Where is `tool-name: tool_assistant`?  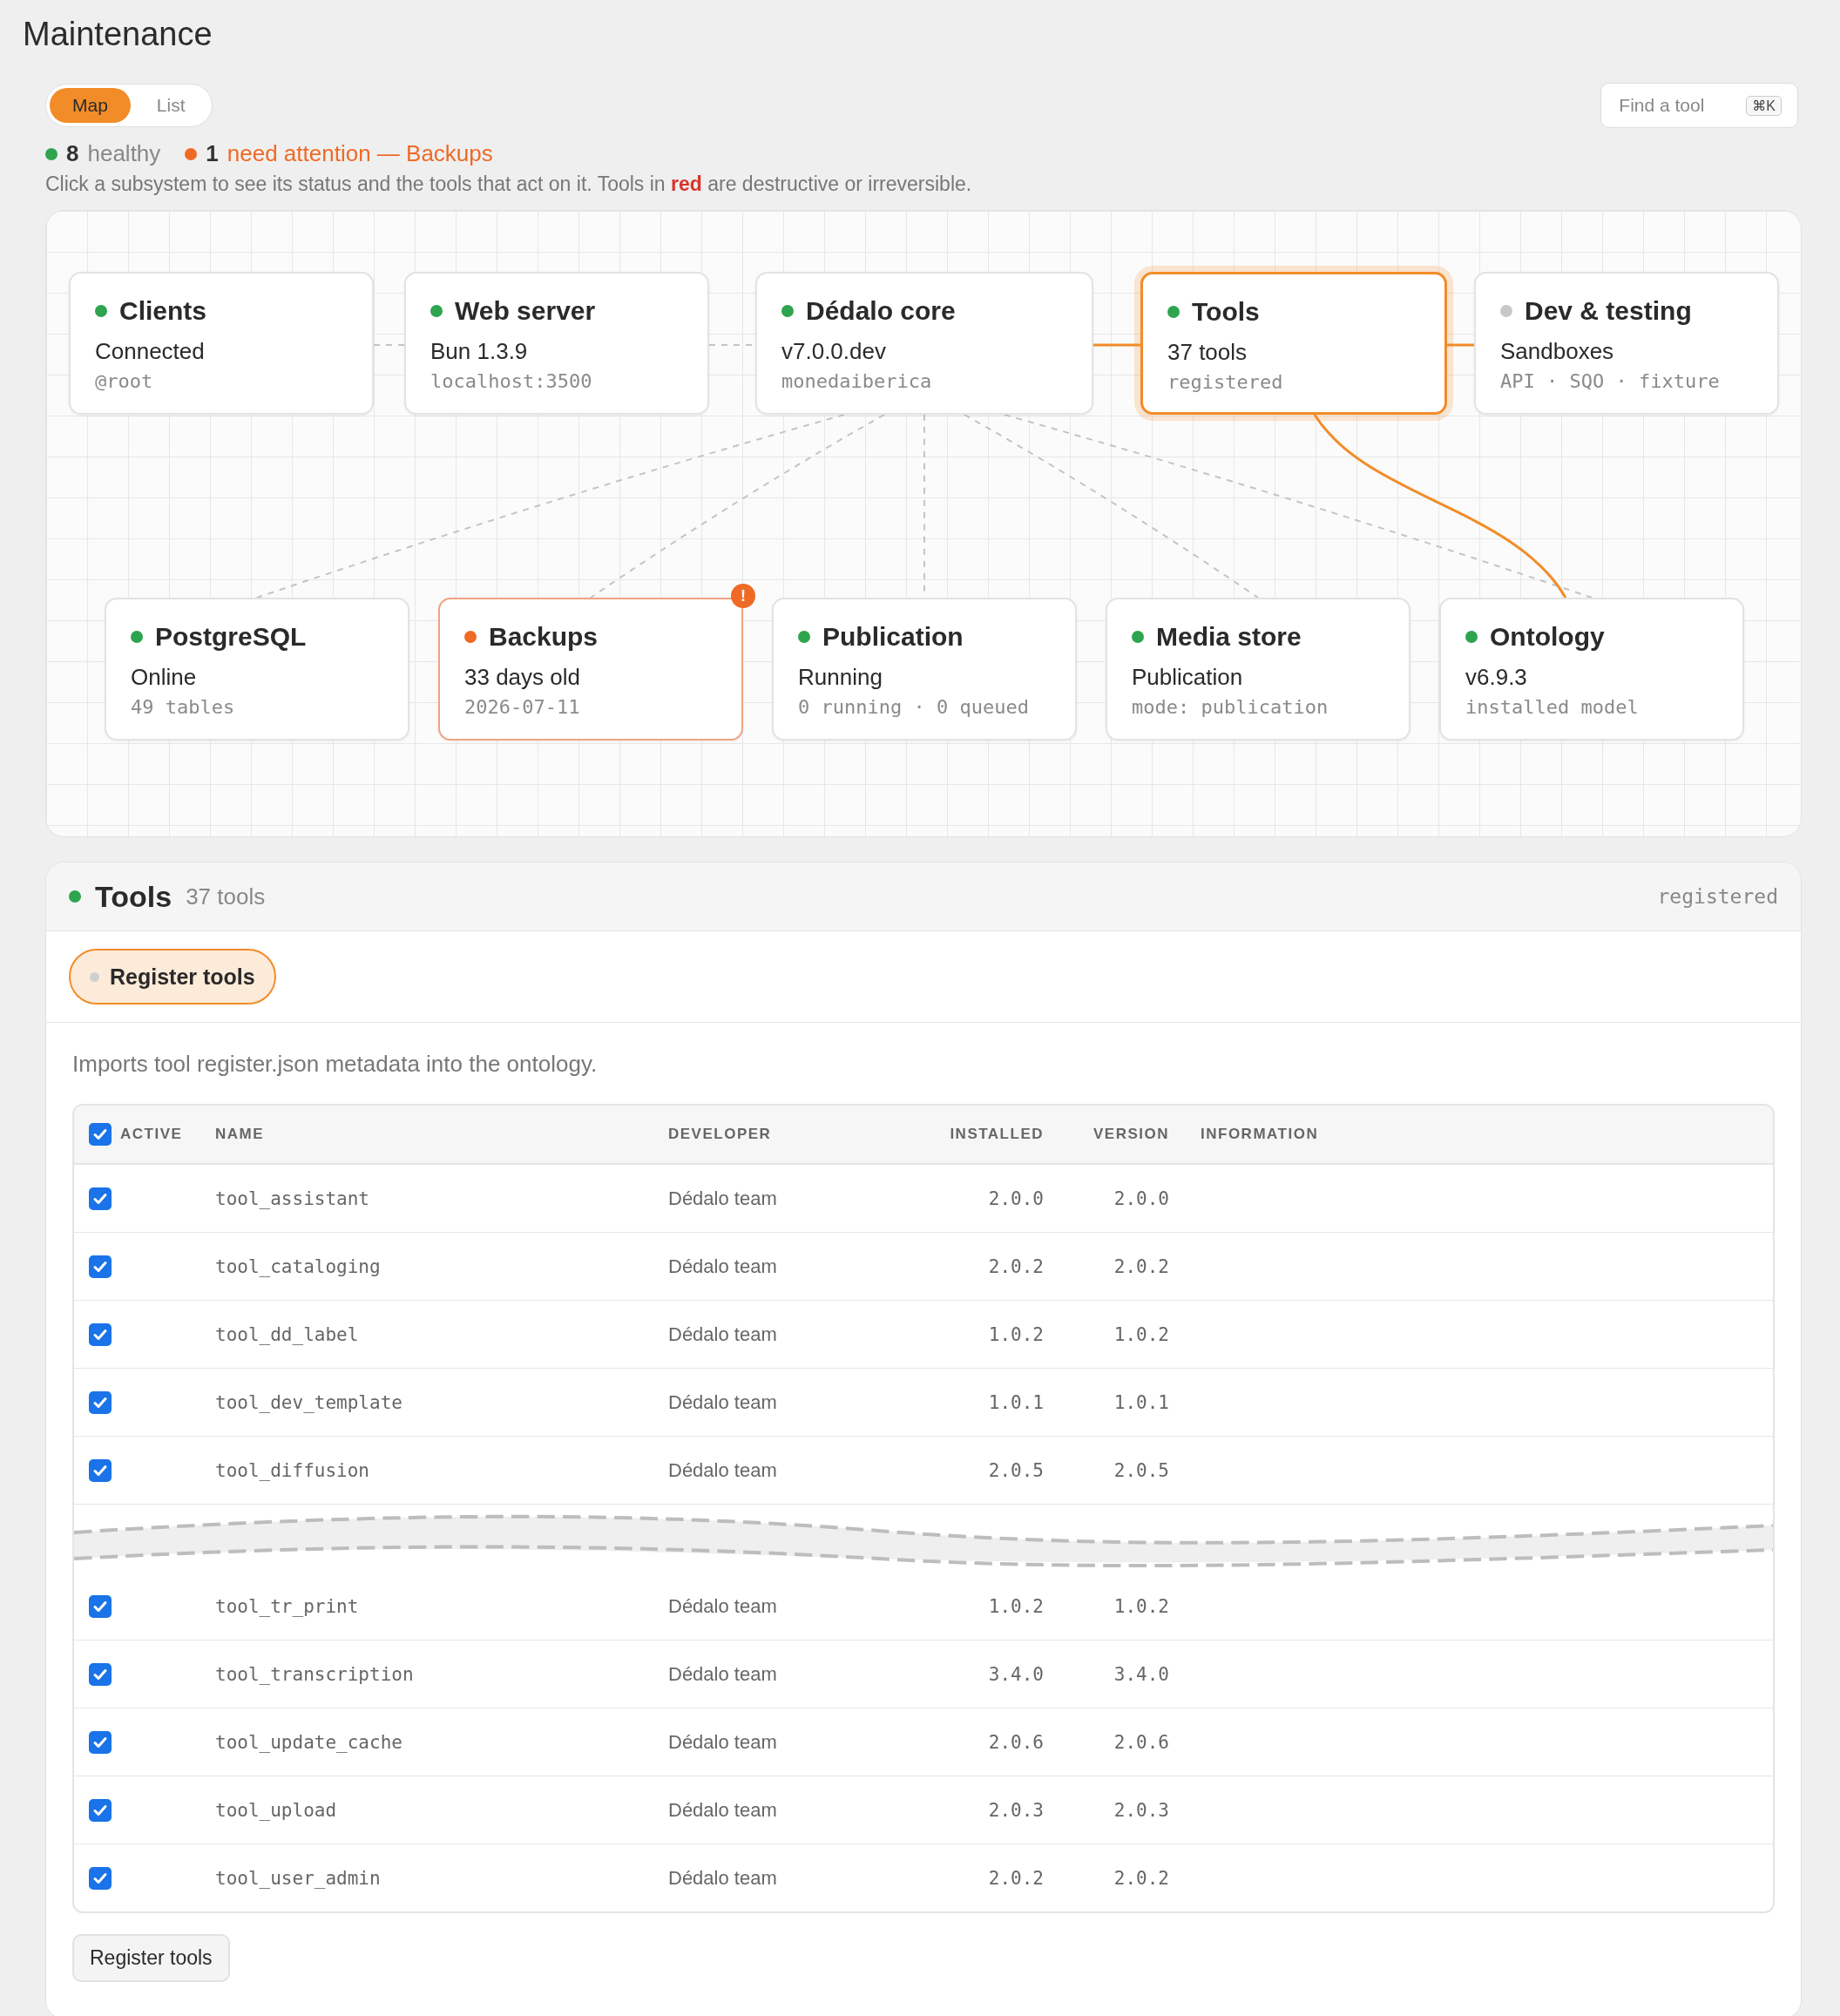 tool-name: tool_assistant is located at coordinates (292, 1198).